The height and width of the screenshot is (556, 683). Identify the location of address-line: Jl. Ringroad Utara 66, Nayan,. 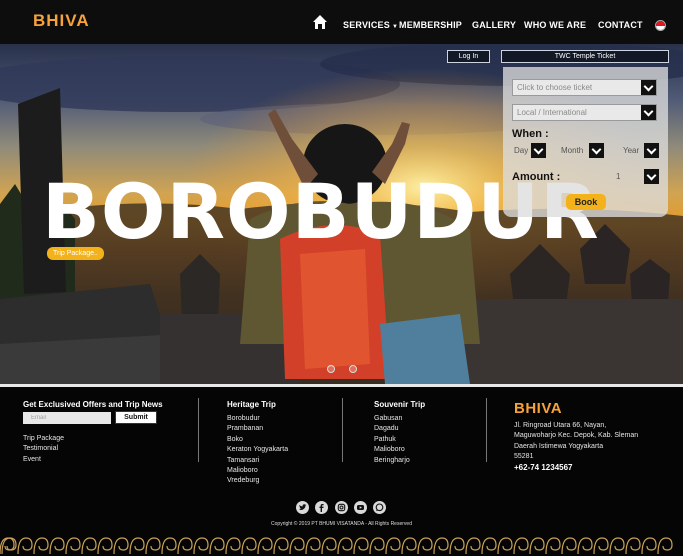
(560, 425).